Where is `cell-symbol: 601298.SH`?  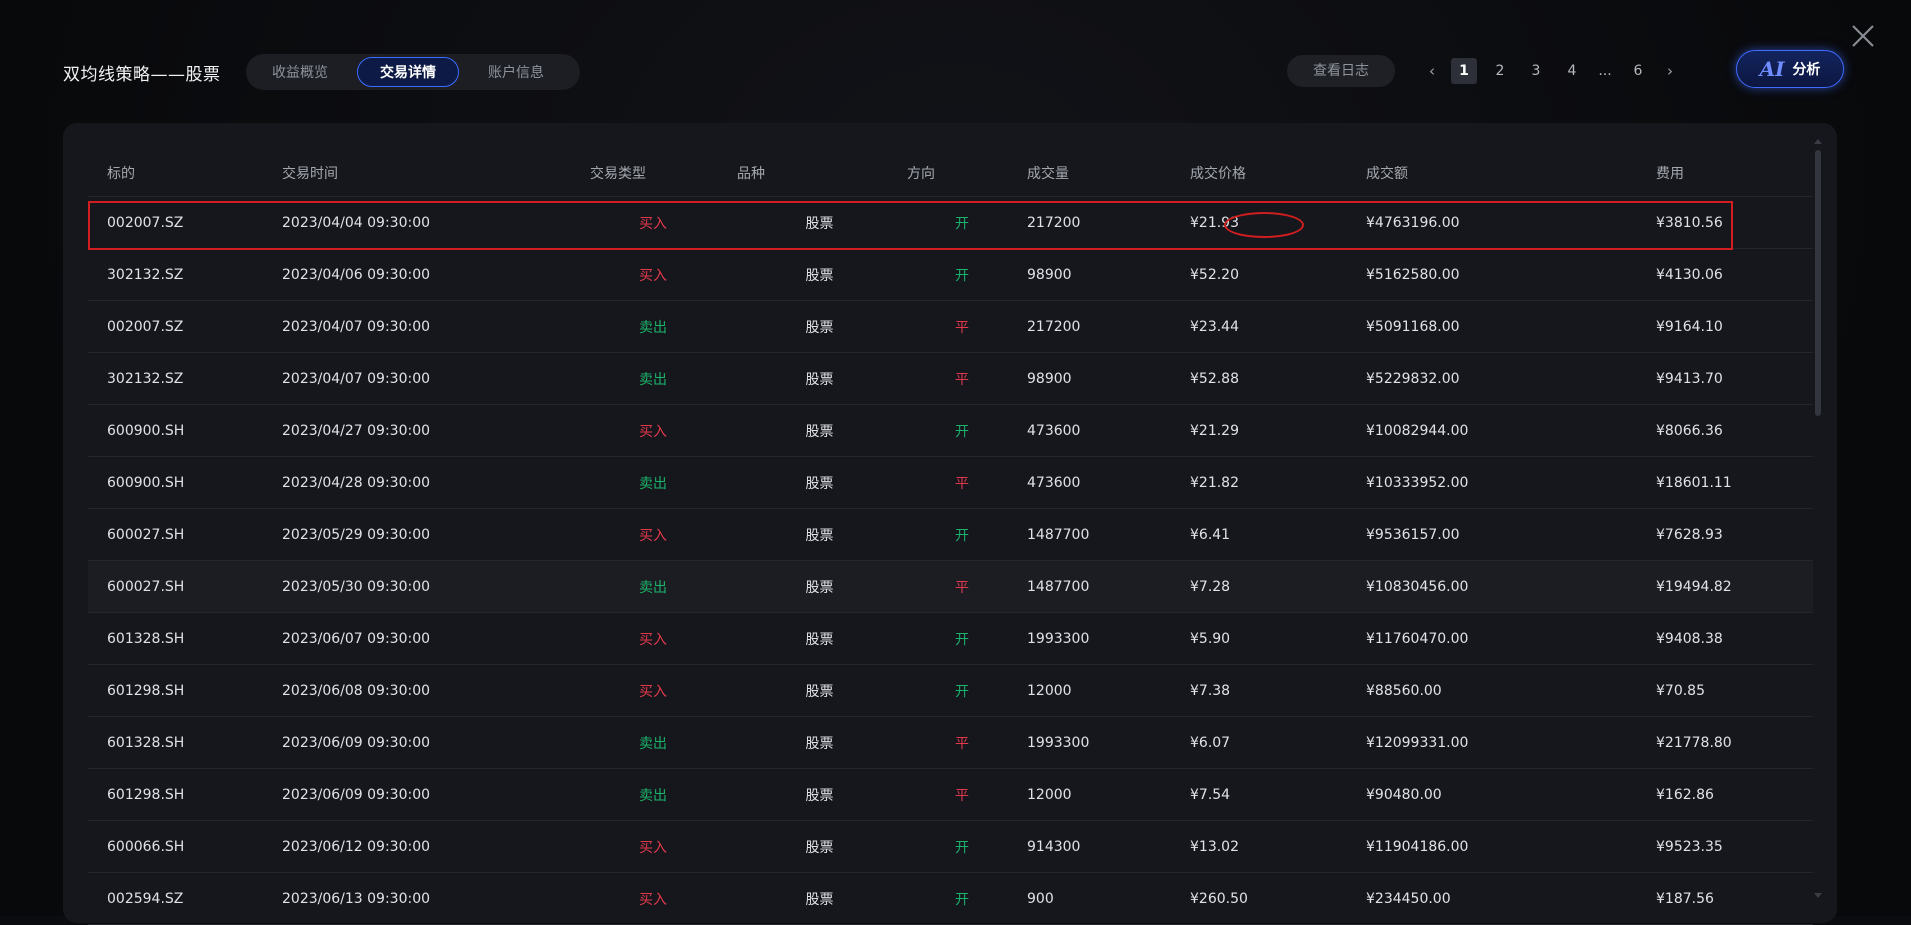 cell-symbol: 601298.SH is located at coordinates (185, 794).